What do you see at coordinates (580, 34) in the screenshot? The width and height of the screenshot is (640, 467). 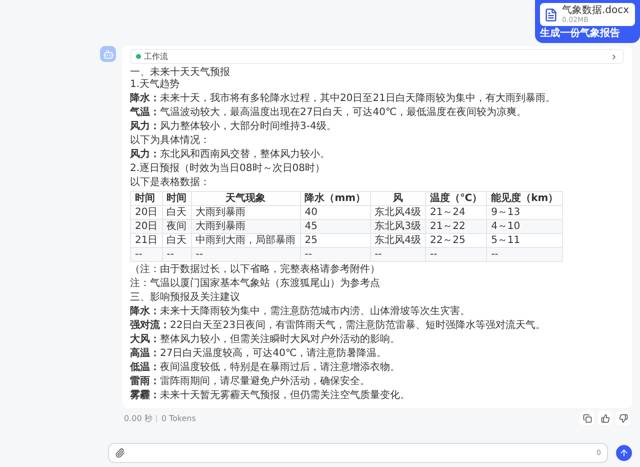 I see `message-text: 生成一份气象报告` at bounding box center [580, 34].